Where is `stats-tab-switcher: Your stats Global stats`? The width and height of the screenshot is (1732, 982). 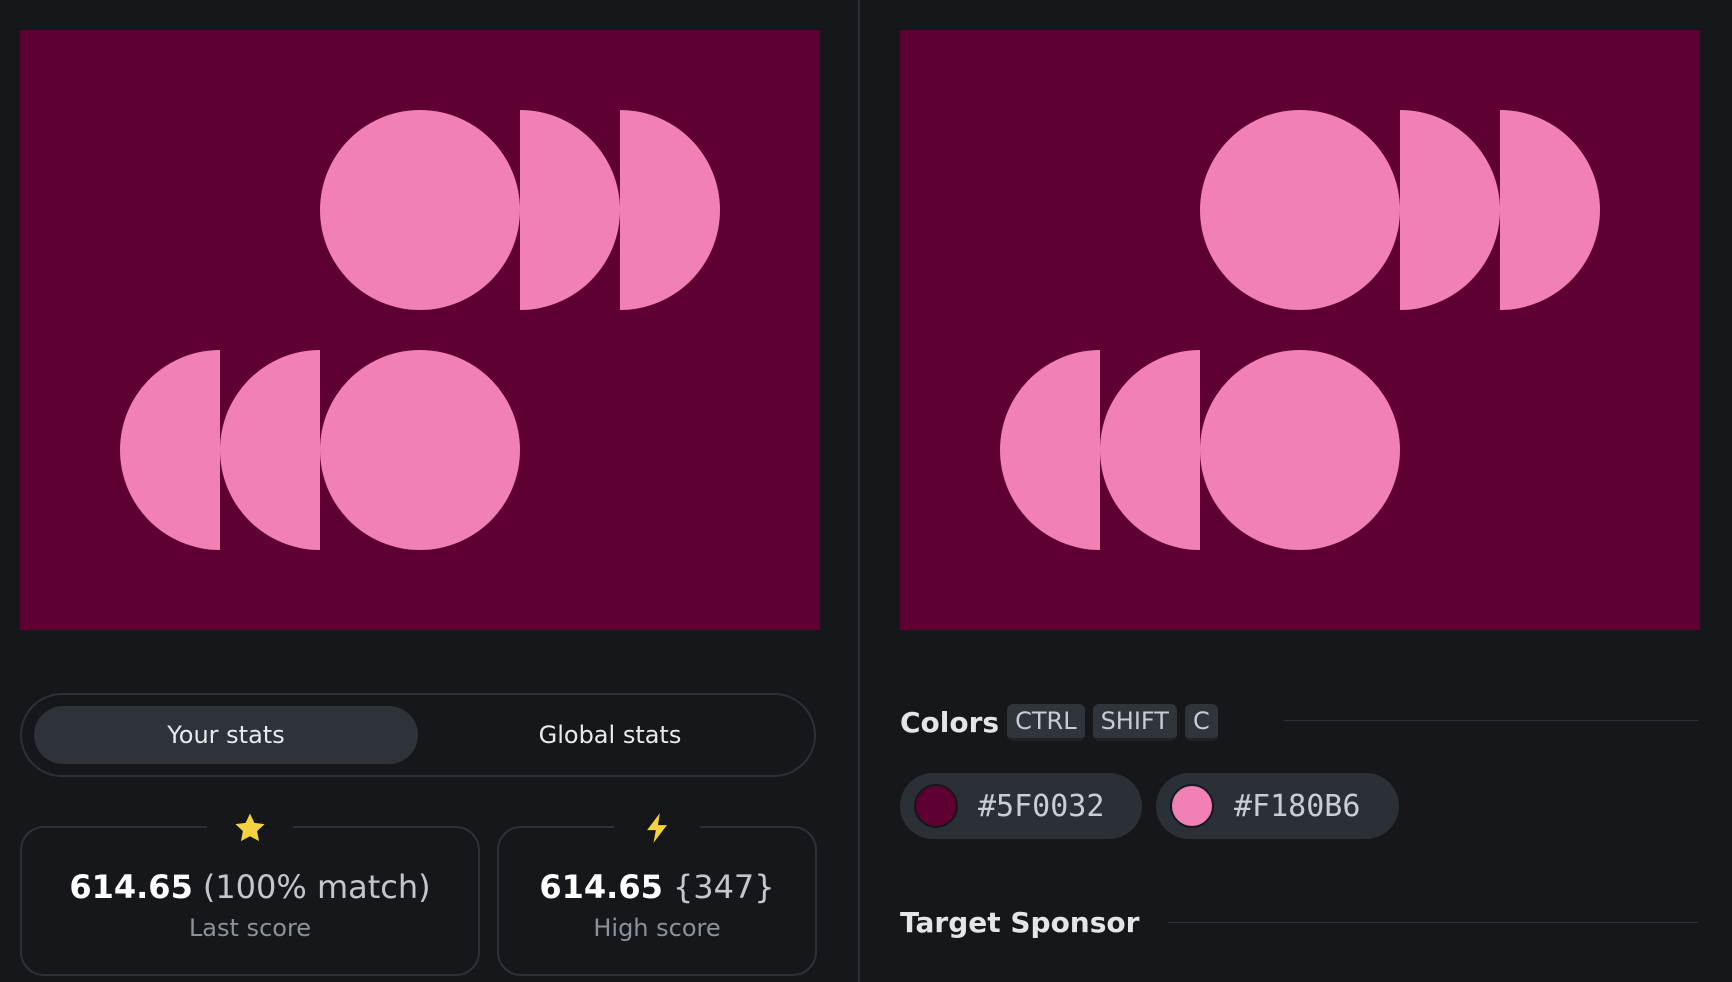 stats-tab-switcher: Your stats Global stats is located at coordinates (418, 735).